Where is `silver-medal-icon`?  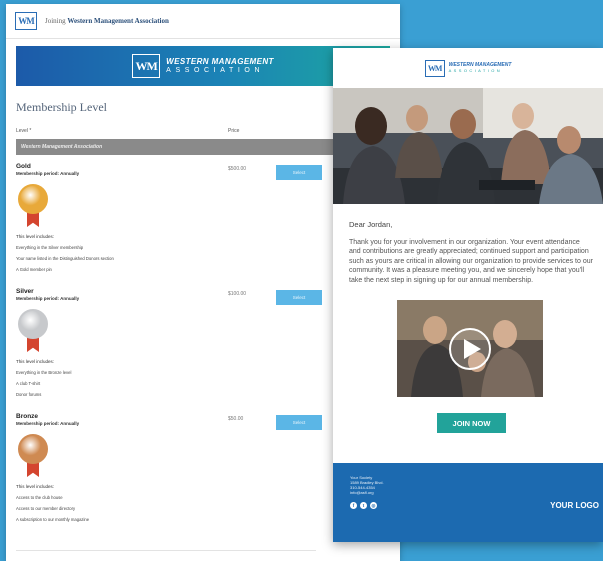
silver-medal-icon is located at coordinates (33, 331).